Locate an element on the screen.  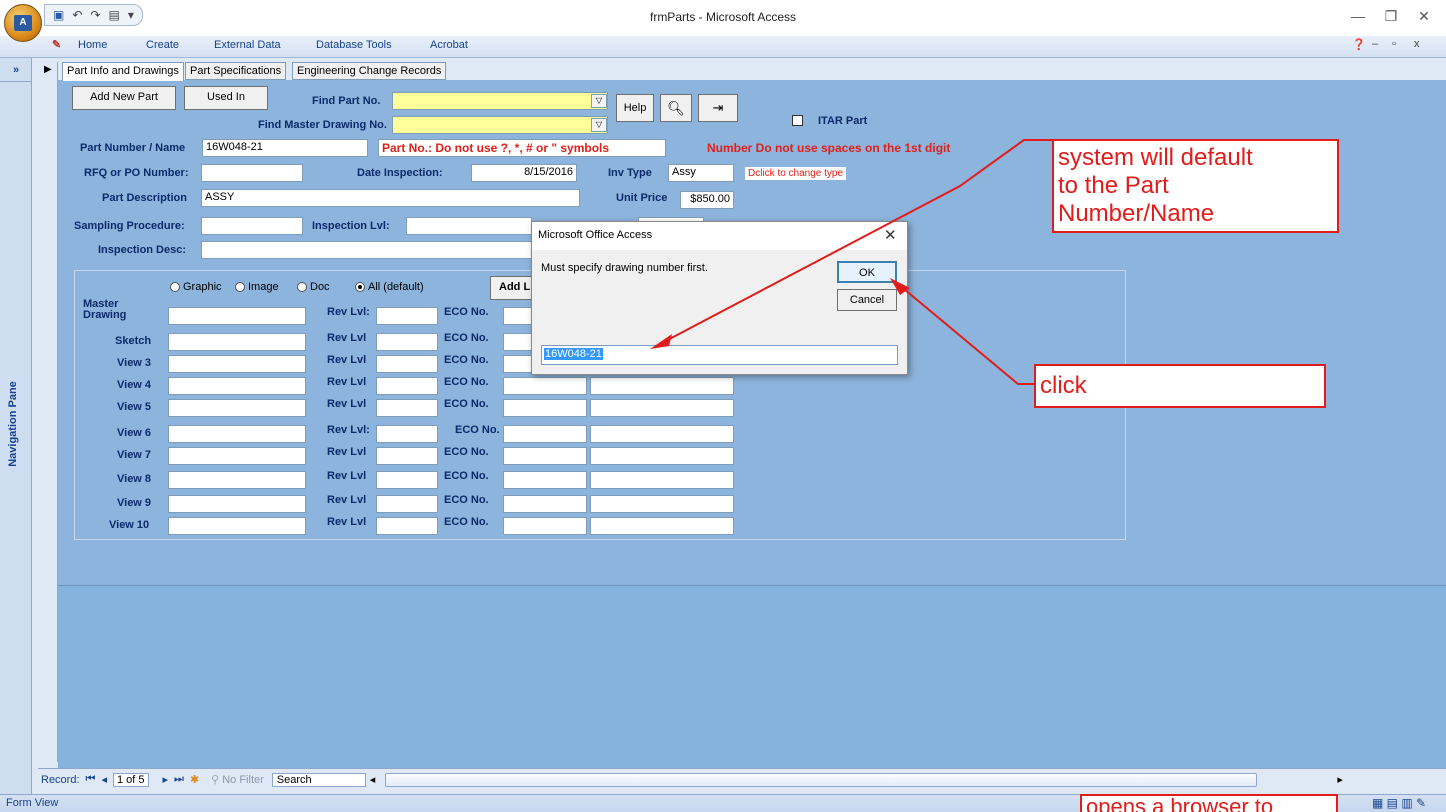
scroll-left-icon: ◂ is located at coordinates (373, 779).